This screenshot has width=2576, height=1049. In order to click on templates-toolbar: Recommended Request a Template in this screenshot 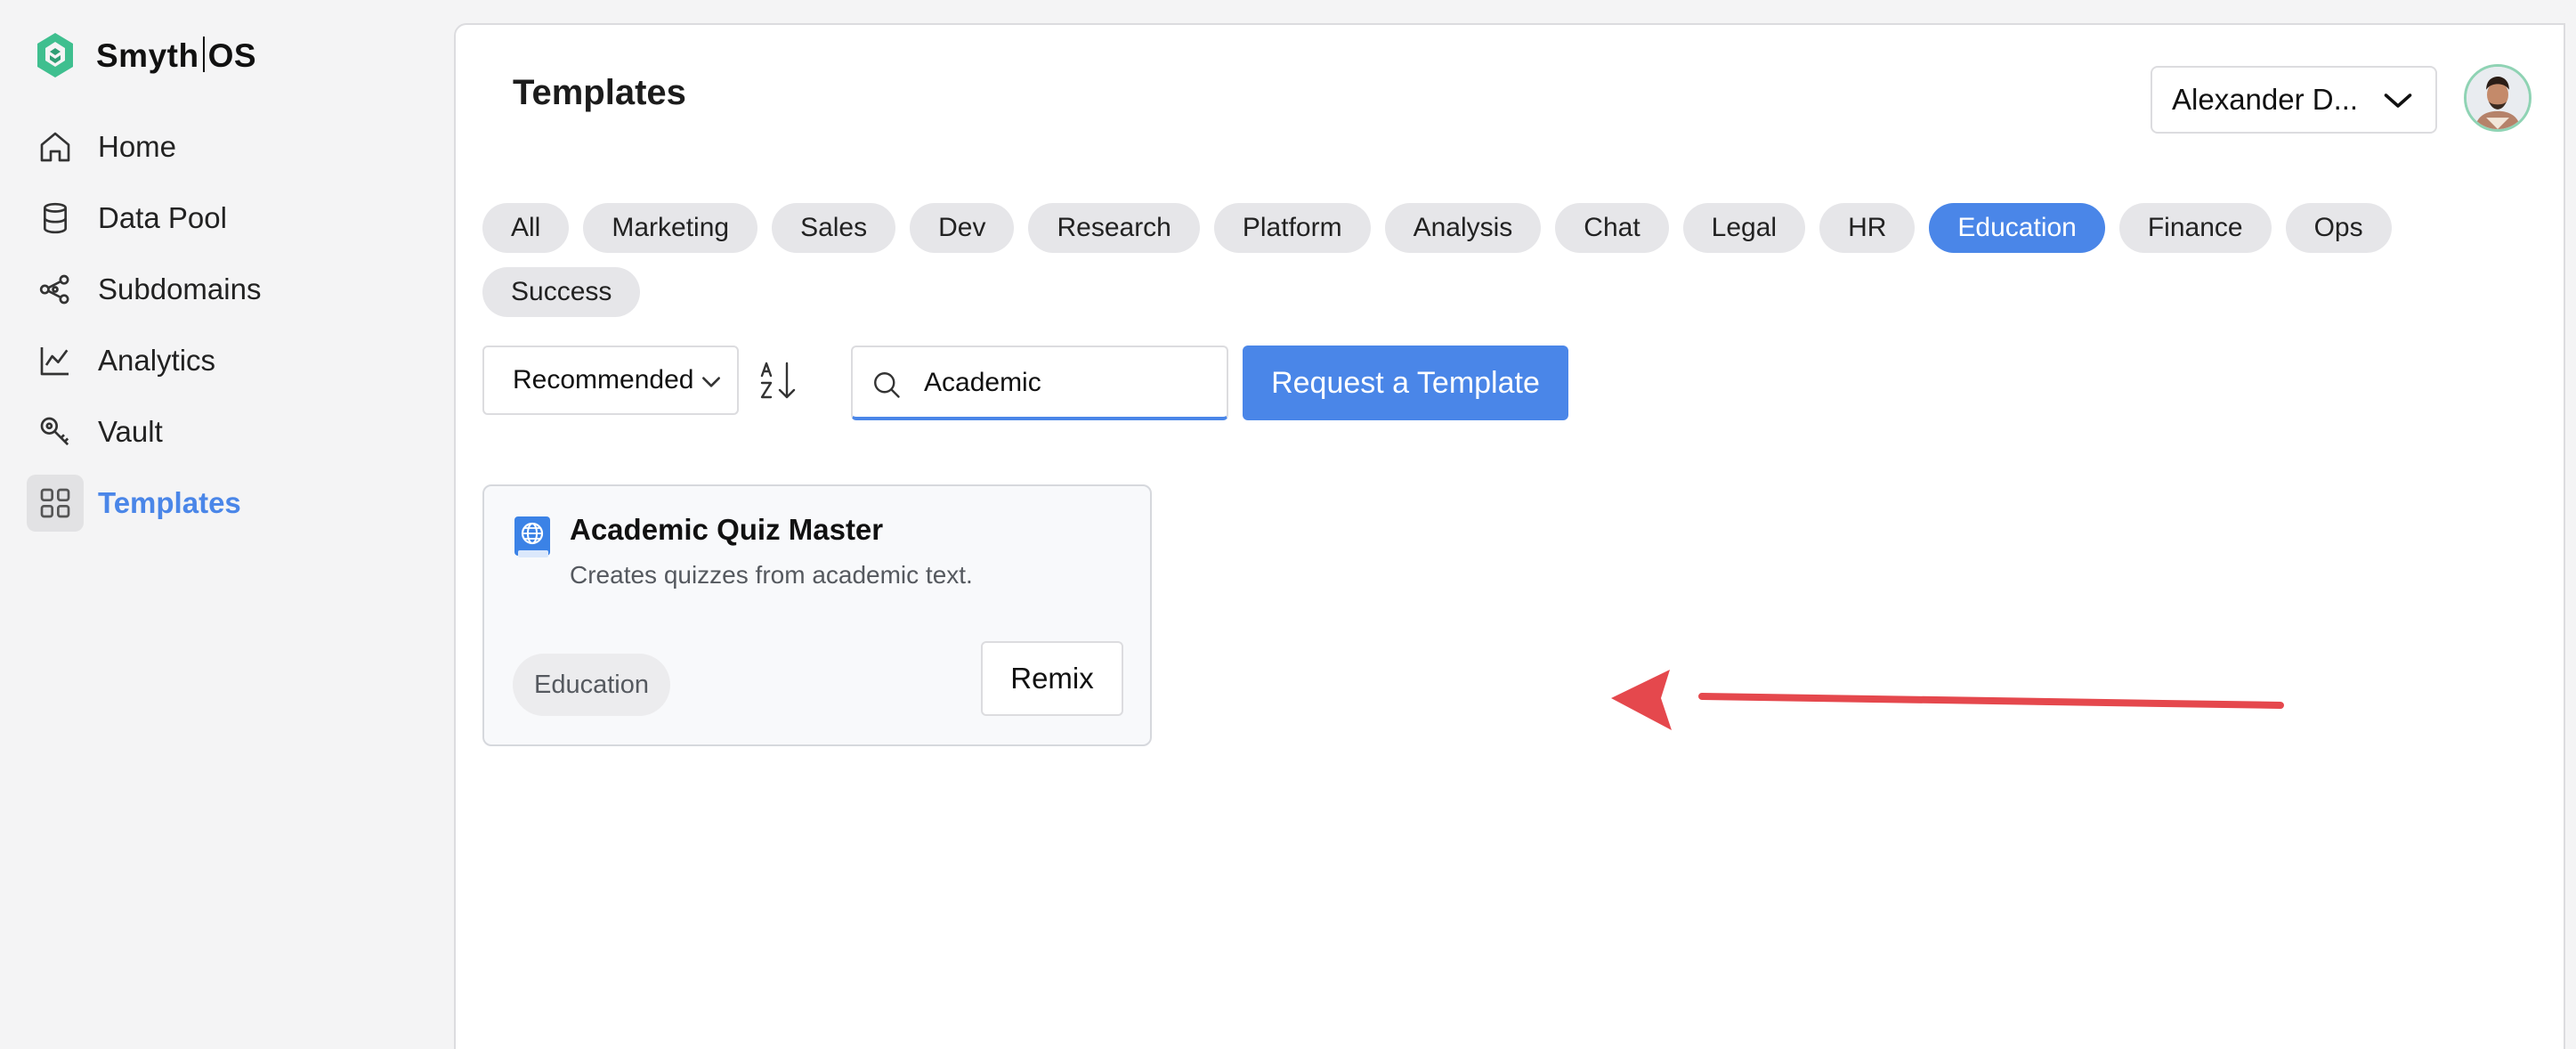, I will do `click(1061, 383)`.